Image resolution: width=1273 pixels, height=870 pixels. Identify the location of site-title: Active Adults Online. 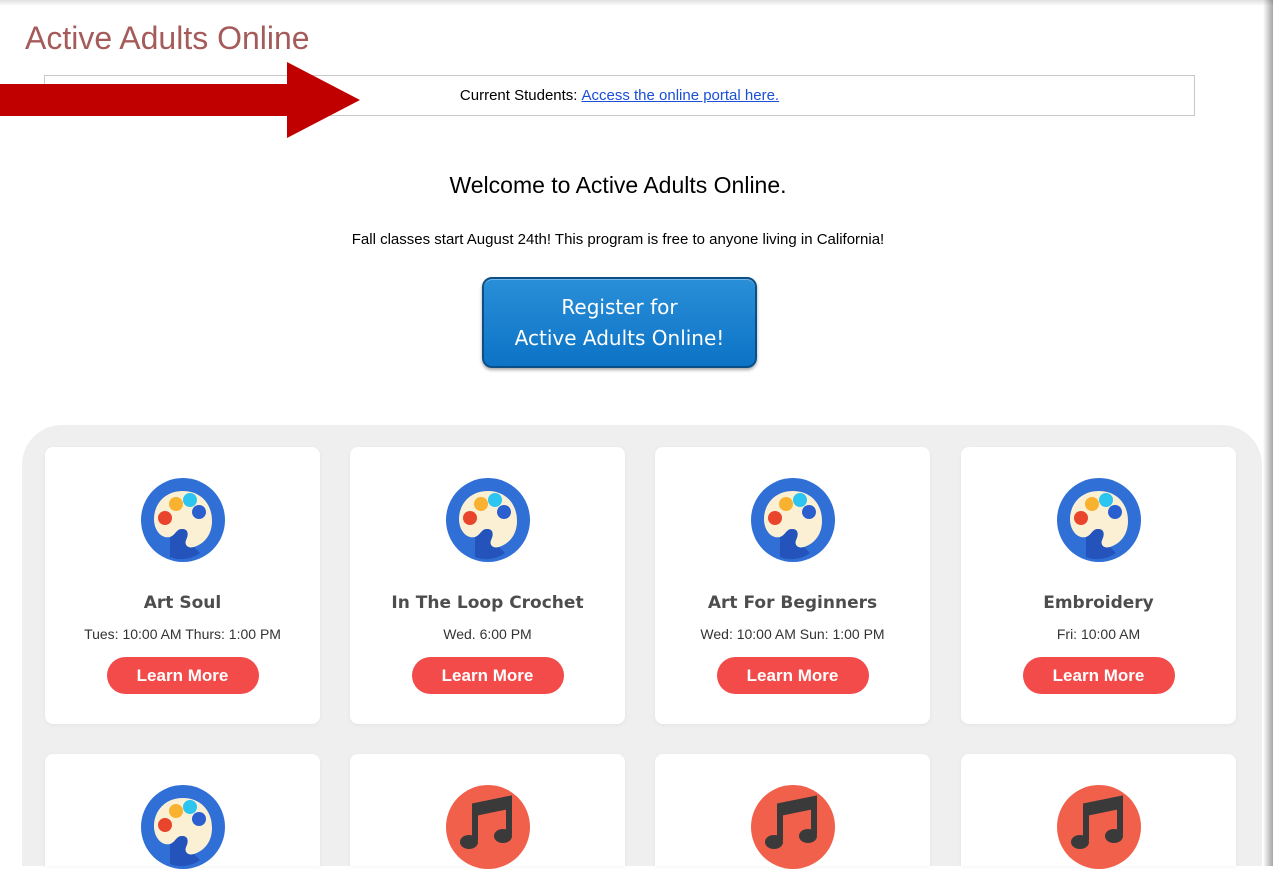
(167, 38).